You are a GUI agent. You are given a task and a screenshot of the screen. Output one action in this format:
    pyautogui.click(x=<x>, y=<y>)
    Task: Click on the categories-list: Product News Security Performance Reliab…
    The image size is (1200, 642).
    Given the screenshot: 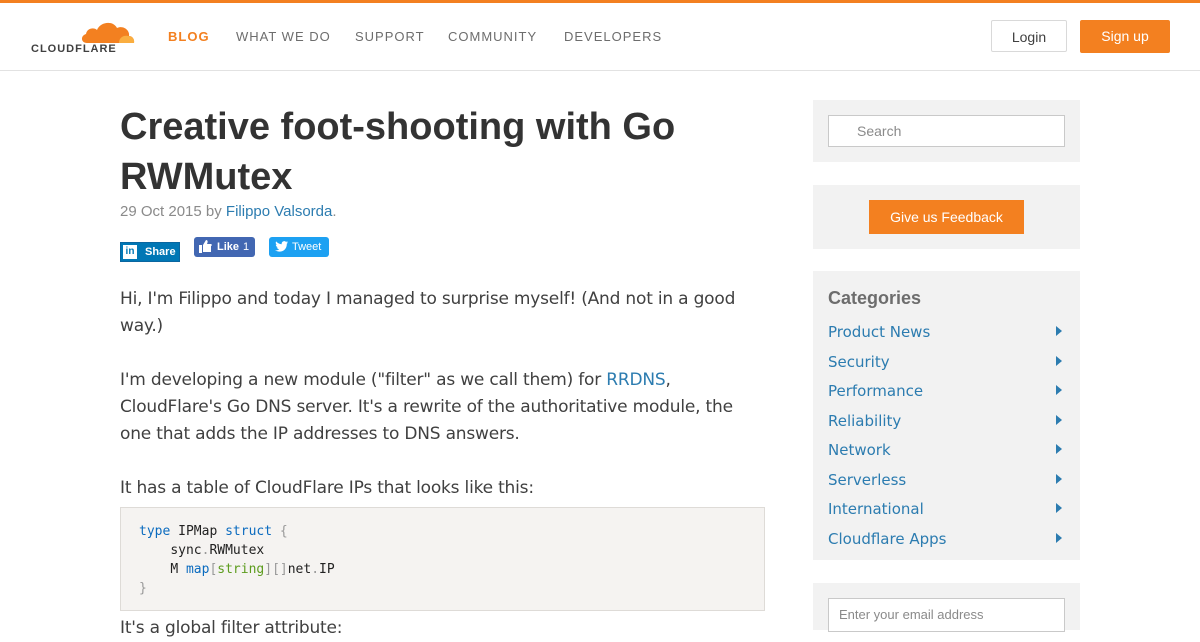 What is the action you would take?
    pyautogui.click(x=946, y=441)
    